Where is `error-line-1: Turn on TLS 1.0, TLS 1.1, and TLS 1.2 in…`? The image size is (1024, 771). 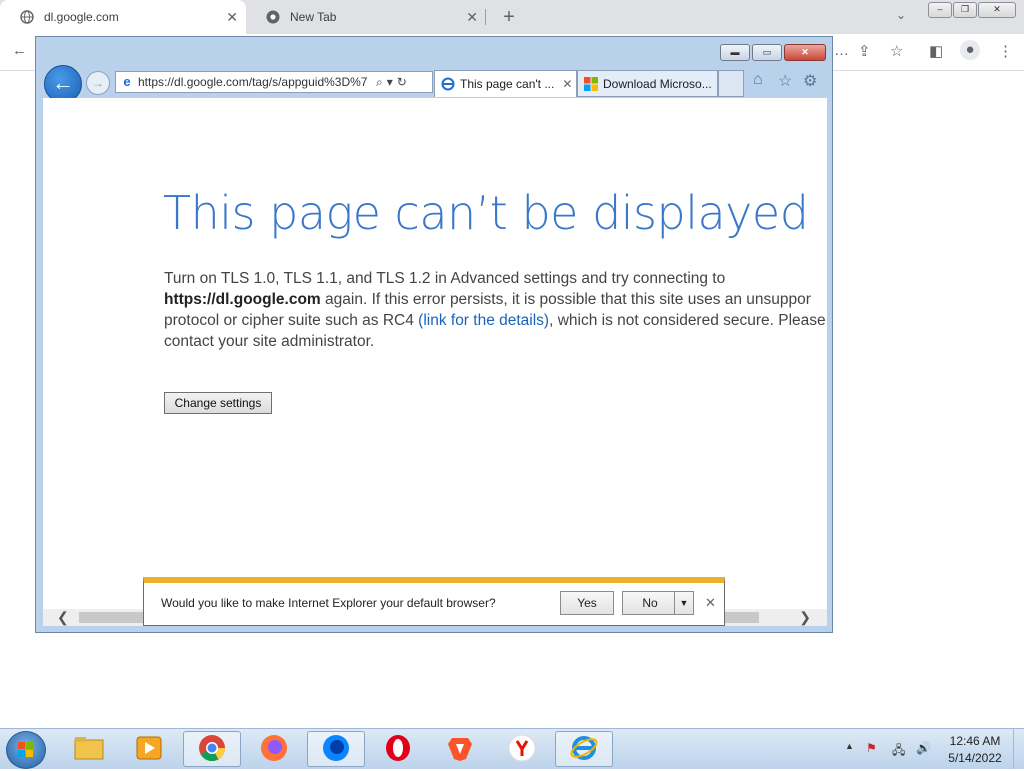 error-line-1: Turn on TLS 1.0, TLS 1.1, and TLS 1.2 in… is located at coordinates (445, 278).